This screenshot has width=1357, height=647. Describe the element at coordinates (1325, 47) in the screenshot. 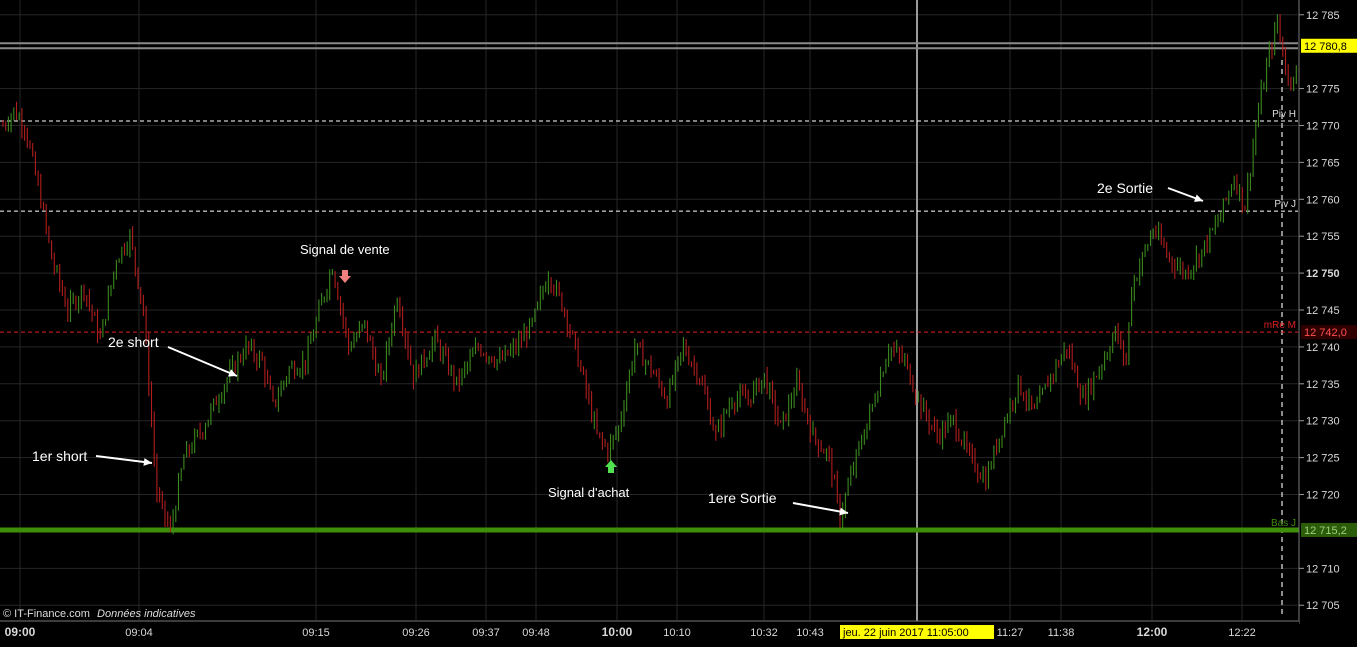

I see `price-badge: 12 780,8` at that location.